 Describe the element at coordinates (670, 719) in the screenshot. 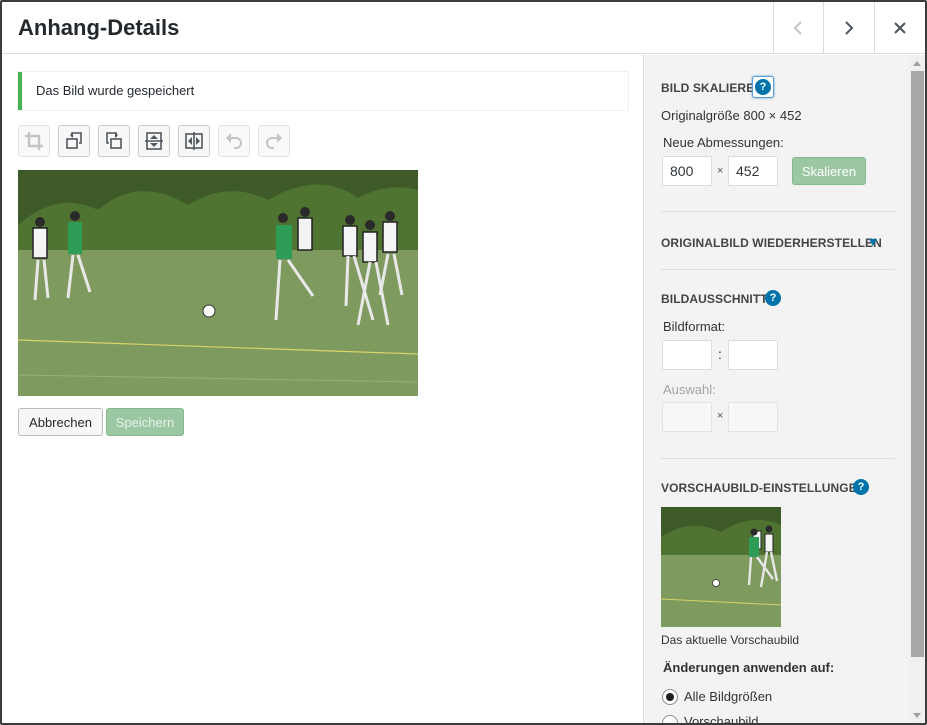

I see `radio-thumbnail` at that location.